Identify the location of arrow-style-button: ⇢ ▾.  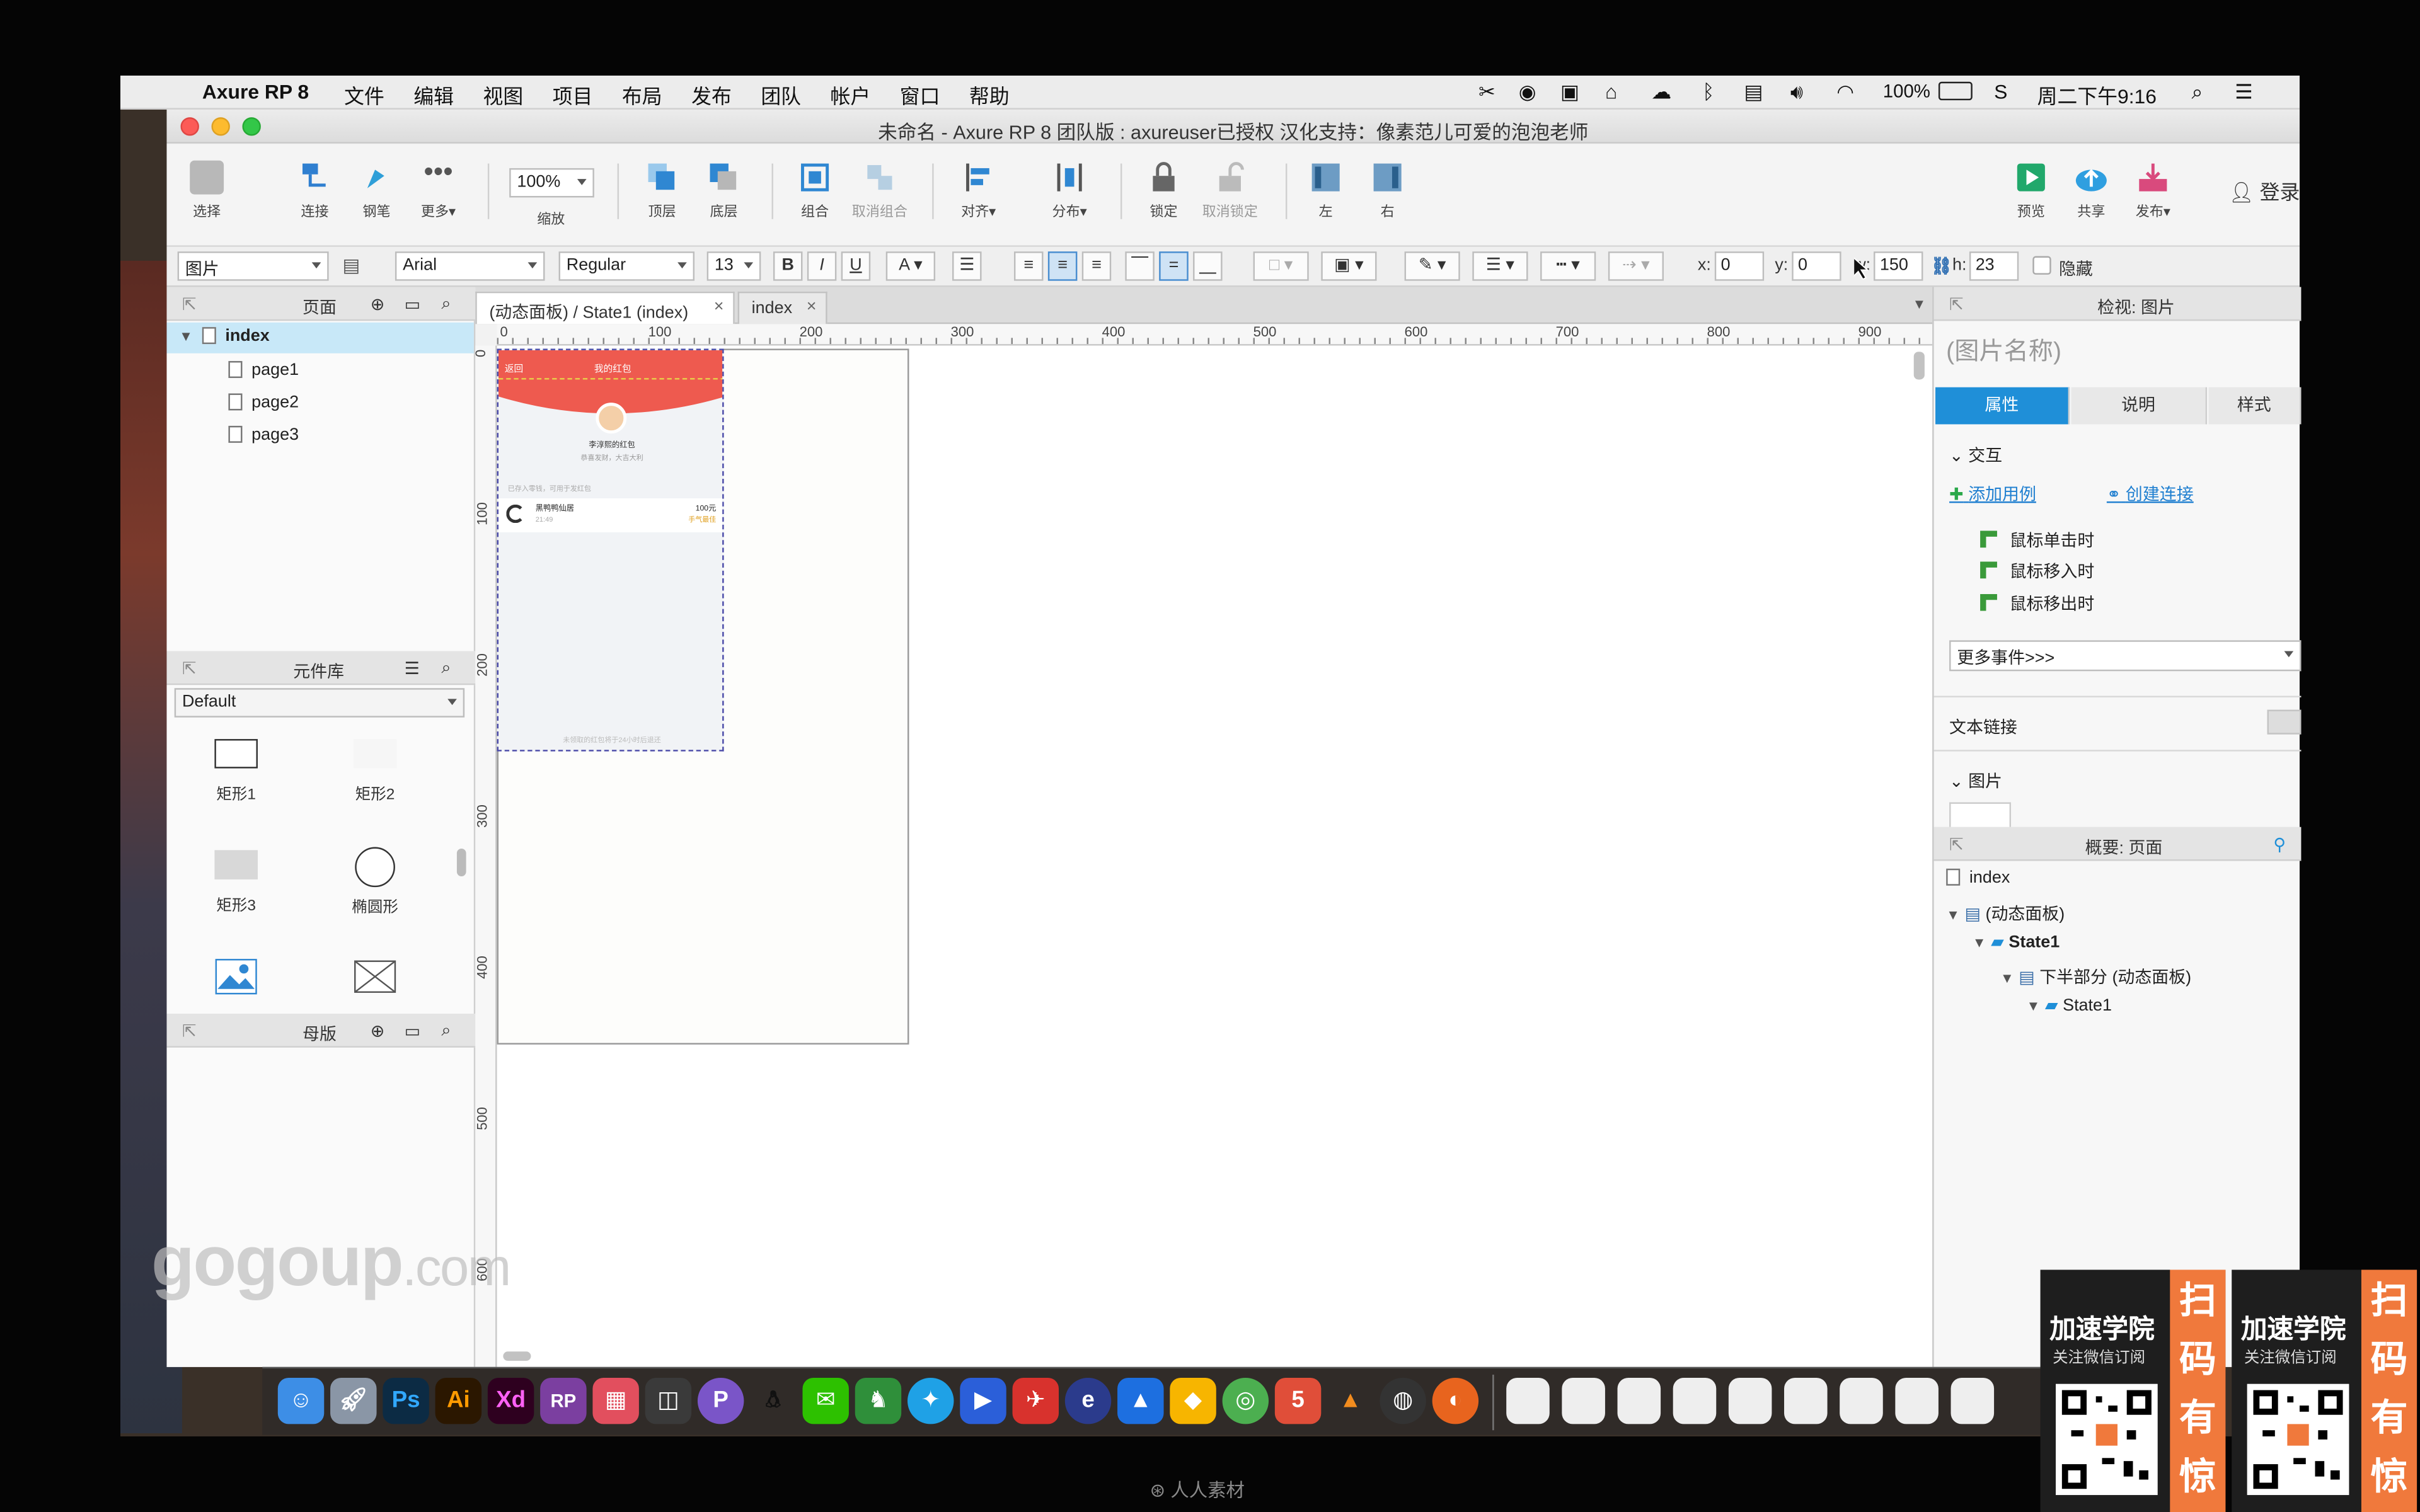
(1636, 266).